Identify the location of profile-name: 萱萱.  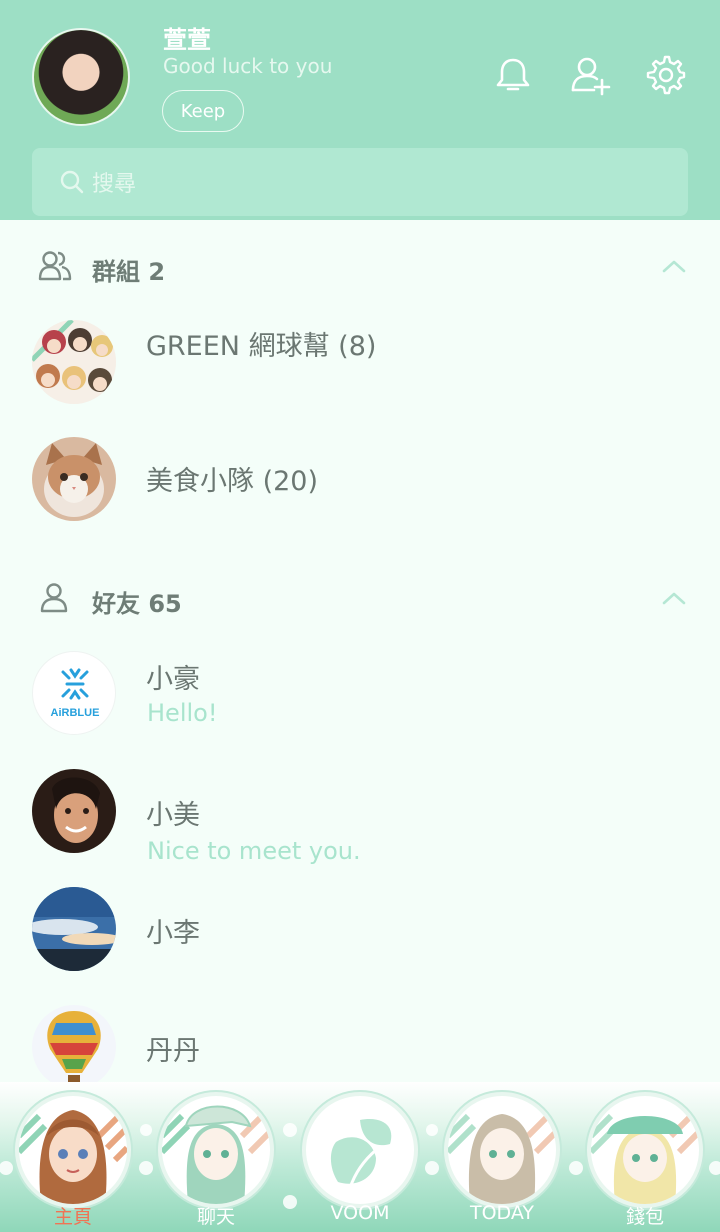
(187, 37).